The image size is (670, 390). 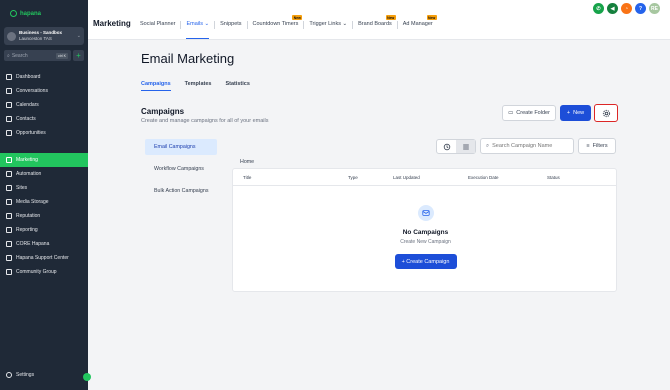 I want to click on tab-campaigns: Campaigns, so click(x=156, y=86).